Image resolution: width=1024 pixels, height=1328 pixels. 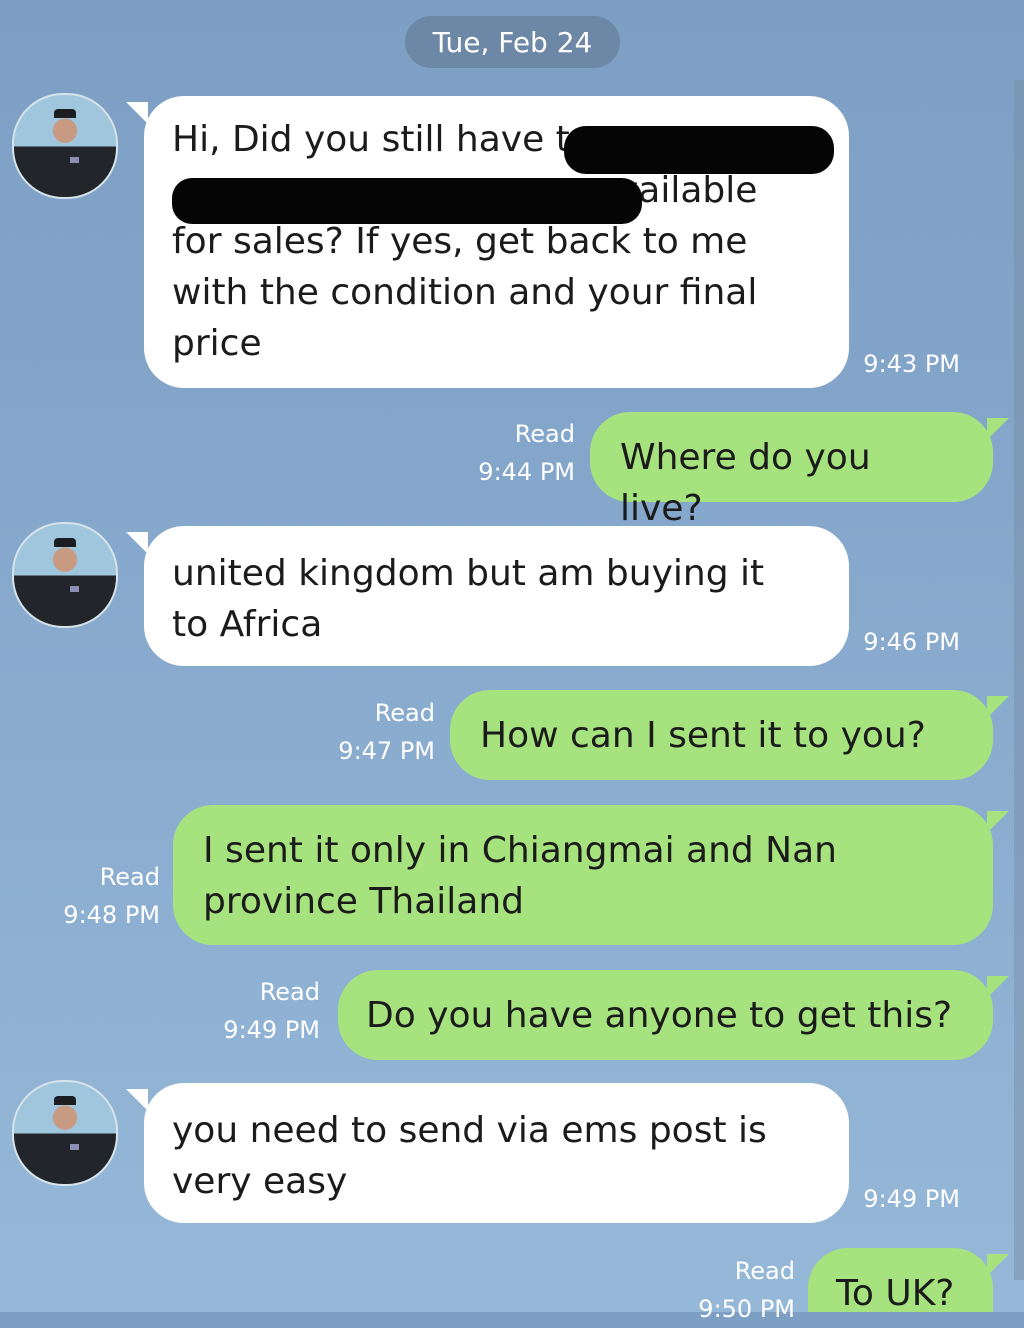 I want to click on message-text: How can I sent it to you?, so click(x=703, y=735).